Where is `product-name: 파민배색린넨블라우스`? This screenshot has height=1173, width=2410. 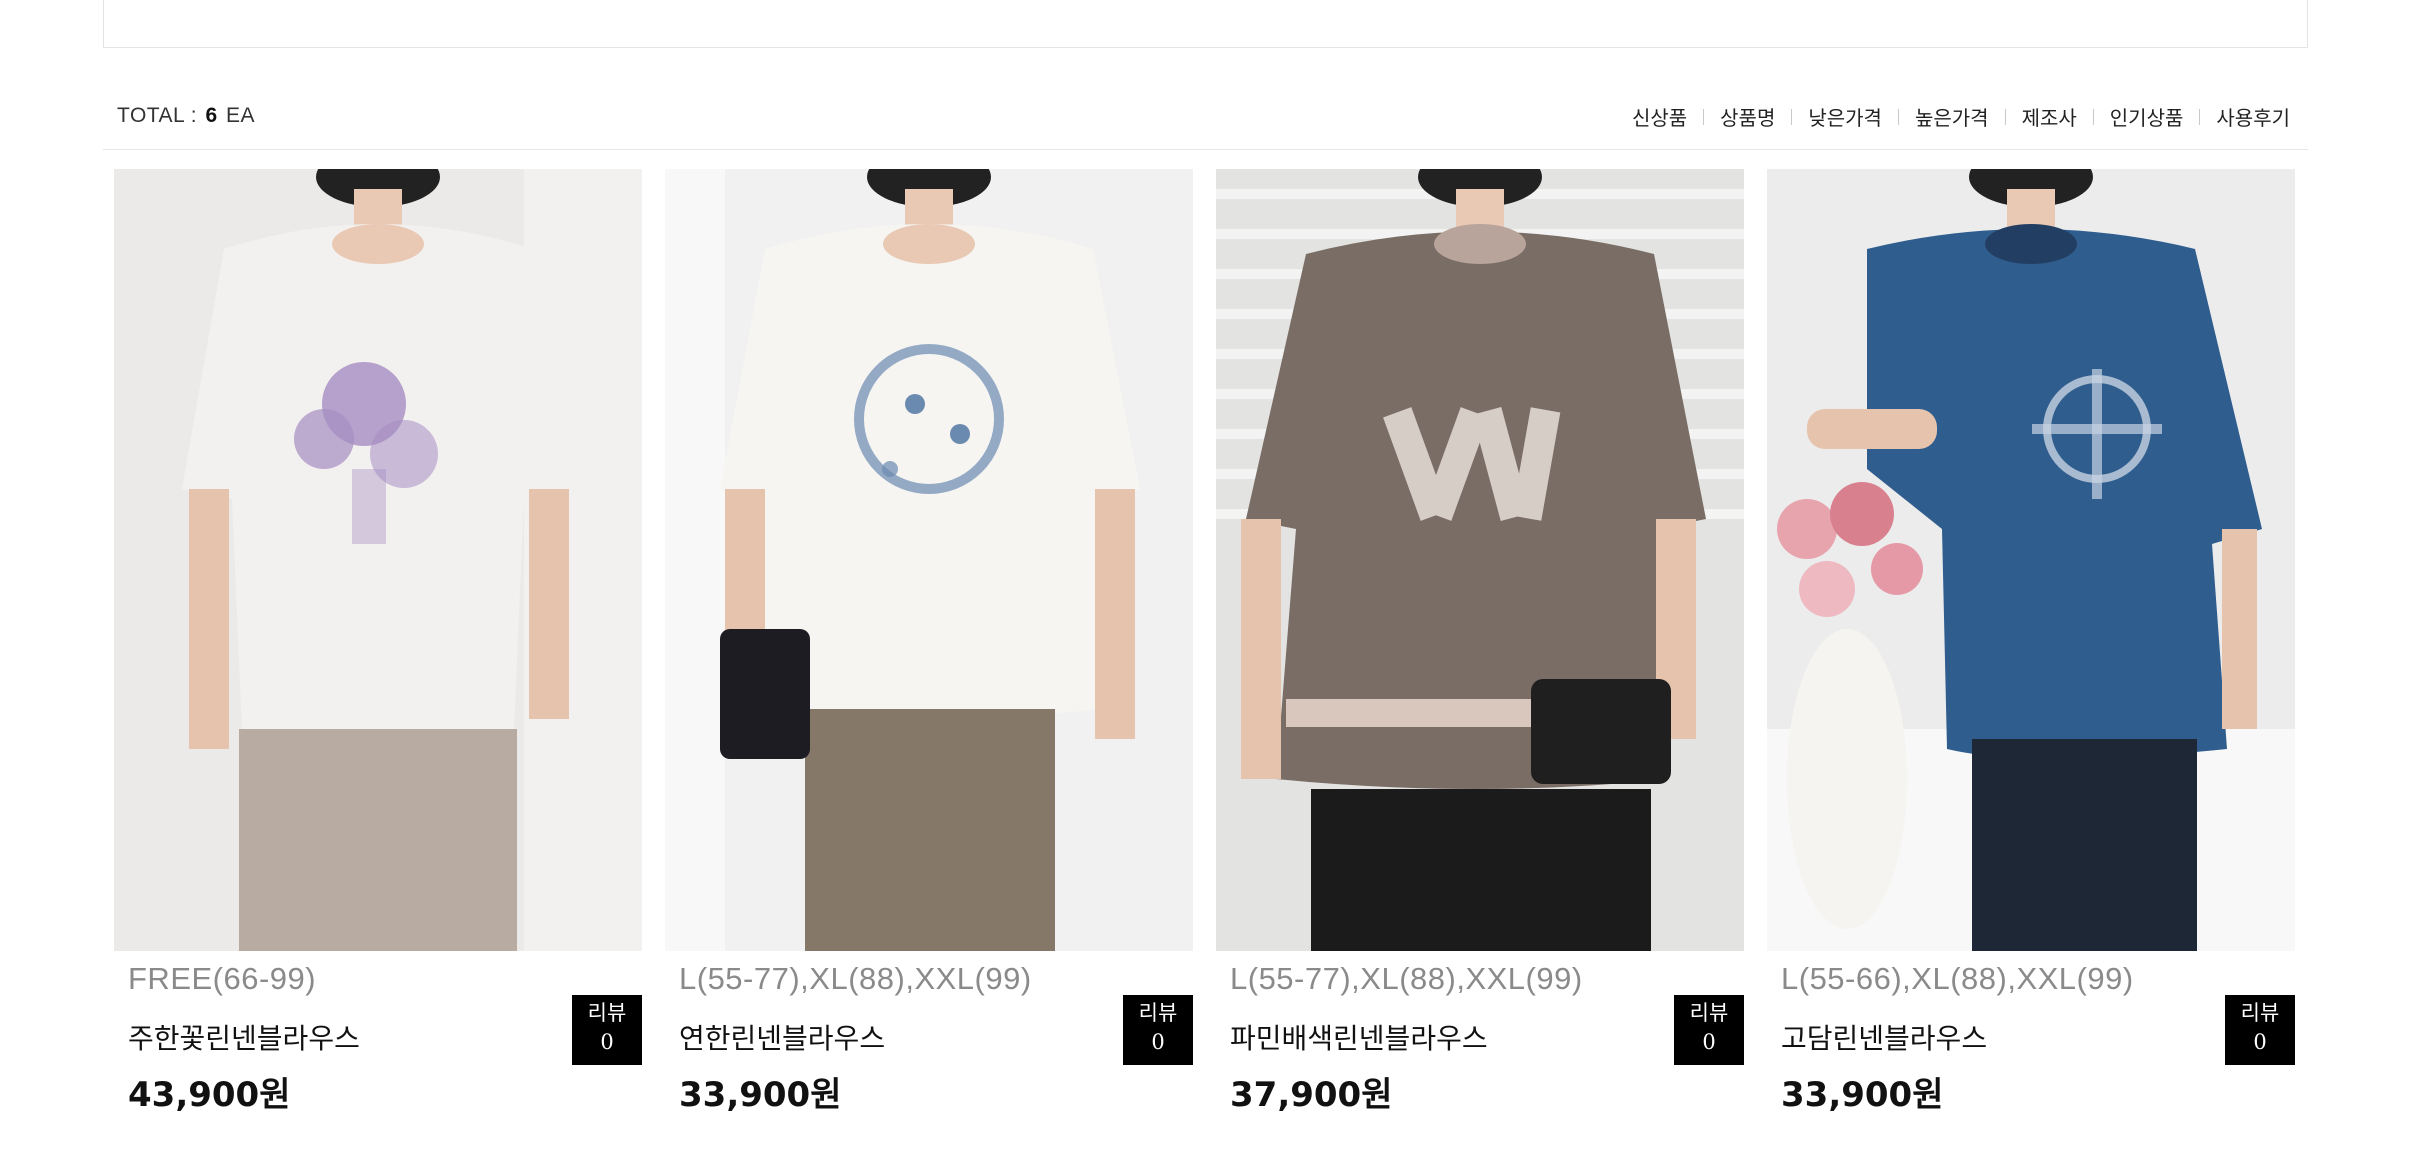 product-name: 파민배색린넨블라우스 is located at coordinates (1359, 1037).